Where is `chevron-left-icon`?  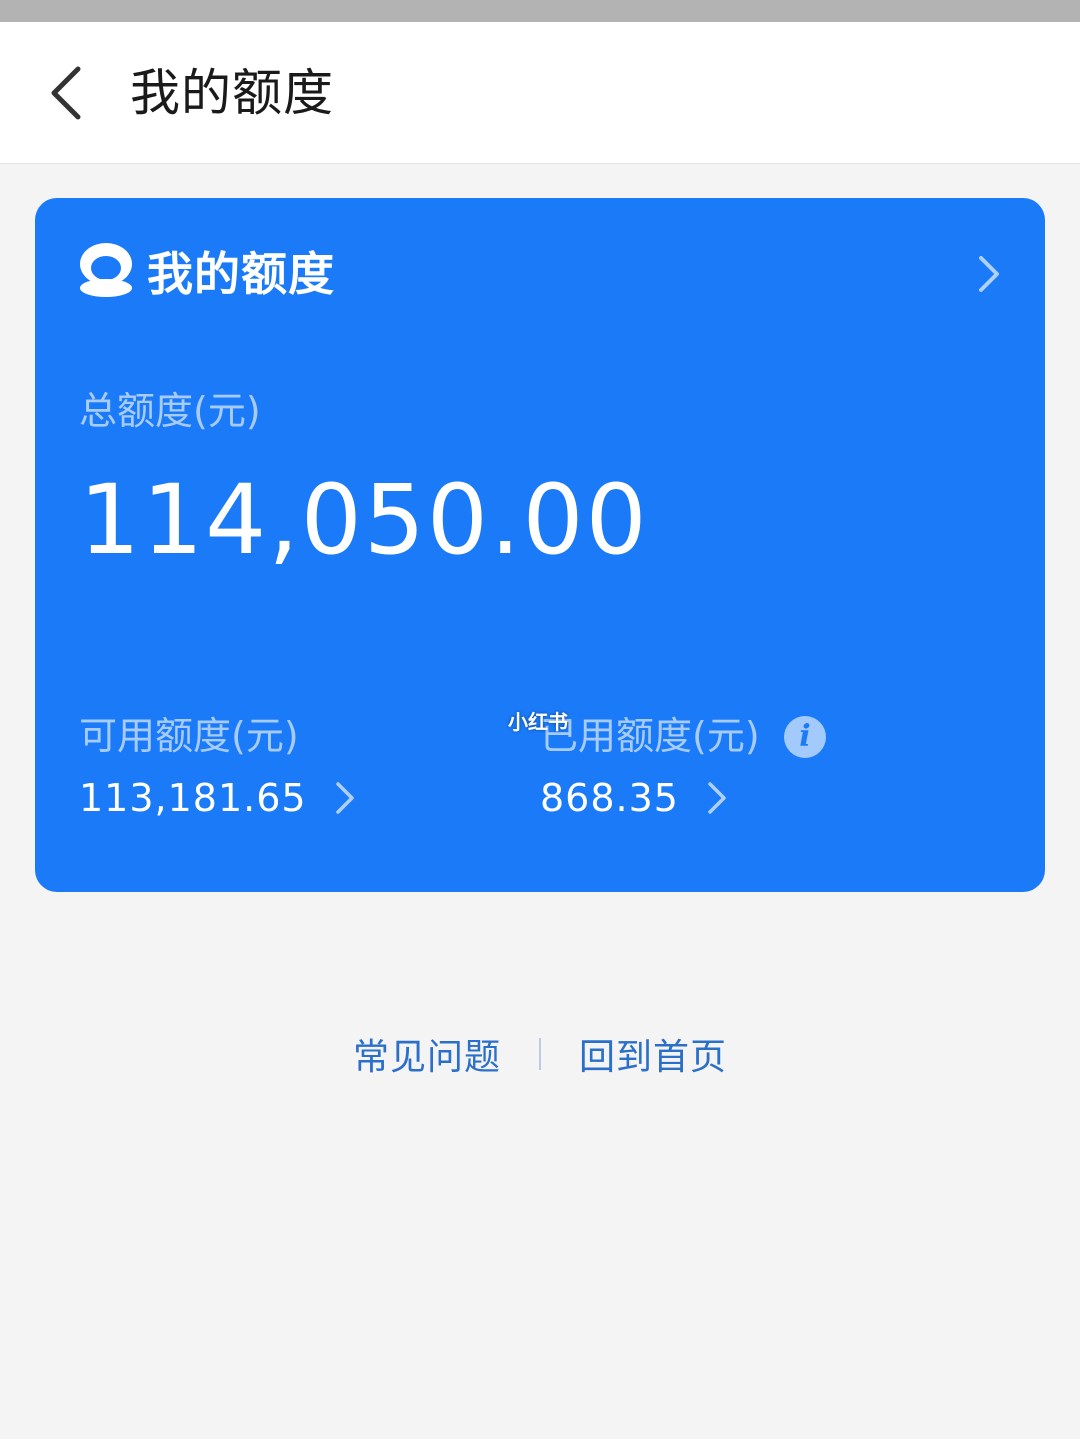 chevron-left-icon is located at coordinates (66, 93).